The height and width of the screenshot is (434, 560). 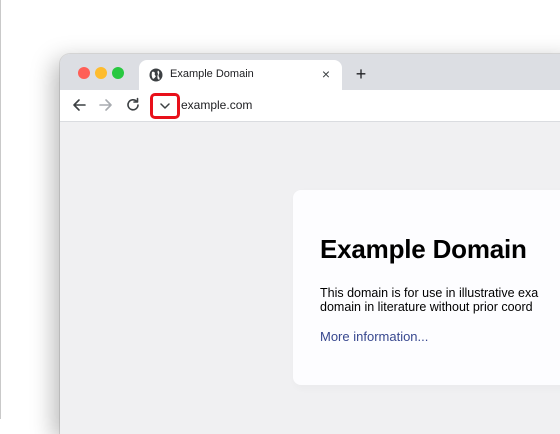 I want to click on background-window-edge, so click(x=0, y=209).